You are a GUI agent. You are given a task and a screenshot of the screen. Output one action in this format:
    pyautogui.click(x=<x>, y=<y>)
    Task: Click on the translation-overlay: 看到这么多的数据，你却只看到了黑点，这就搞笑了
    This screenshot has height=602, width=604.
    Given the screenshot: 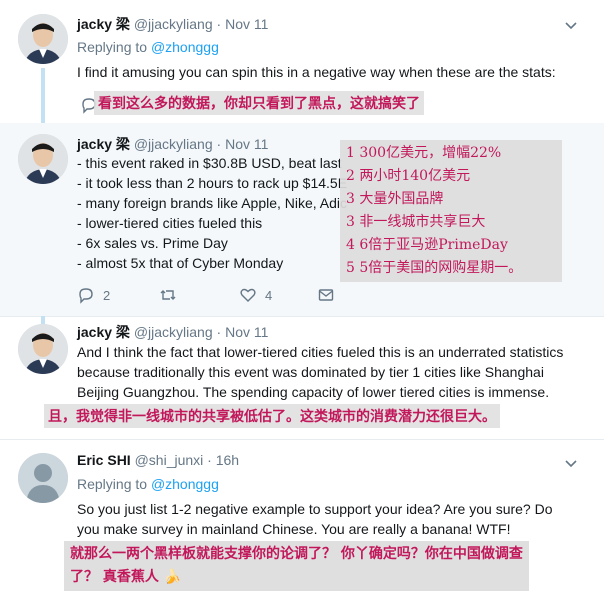 What is the action you would take?
    pyautogui.click(x=259, y=103)
    